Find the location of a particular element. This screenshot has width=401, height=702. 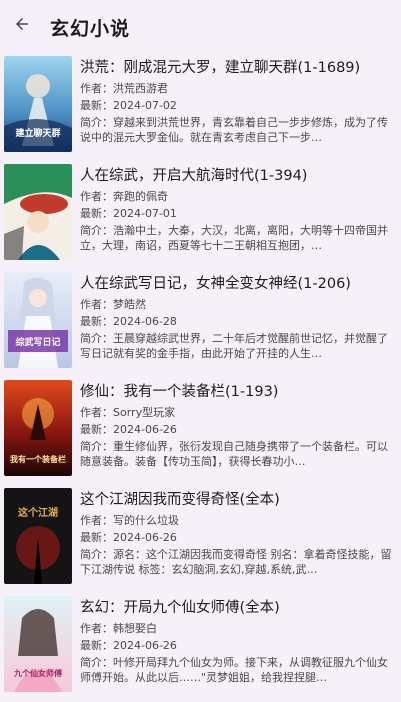

svg-text: 建立聊天群 is located at coordinates (37, 133).